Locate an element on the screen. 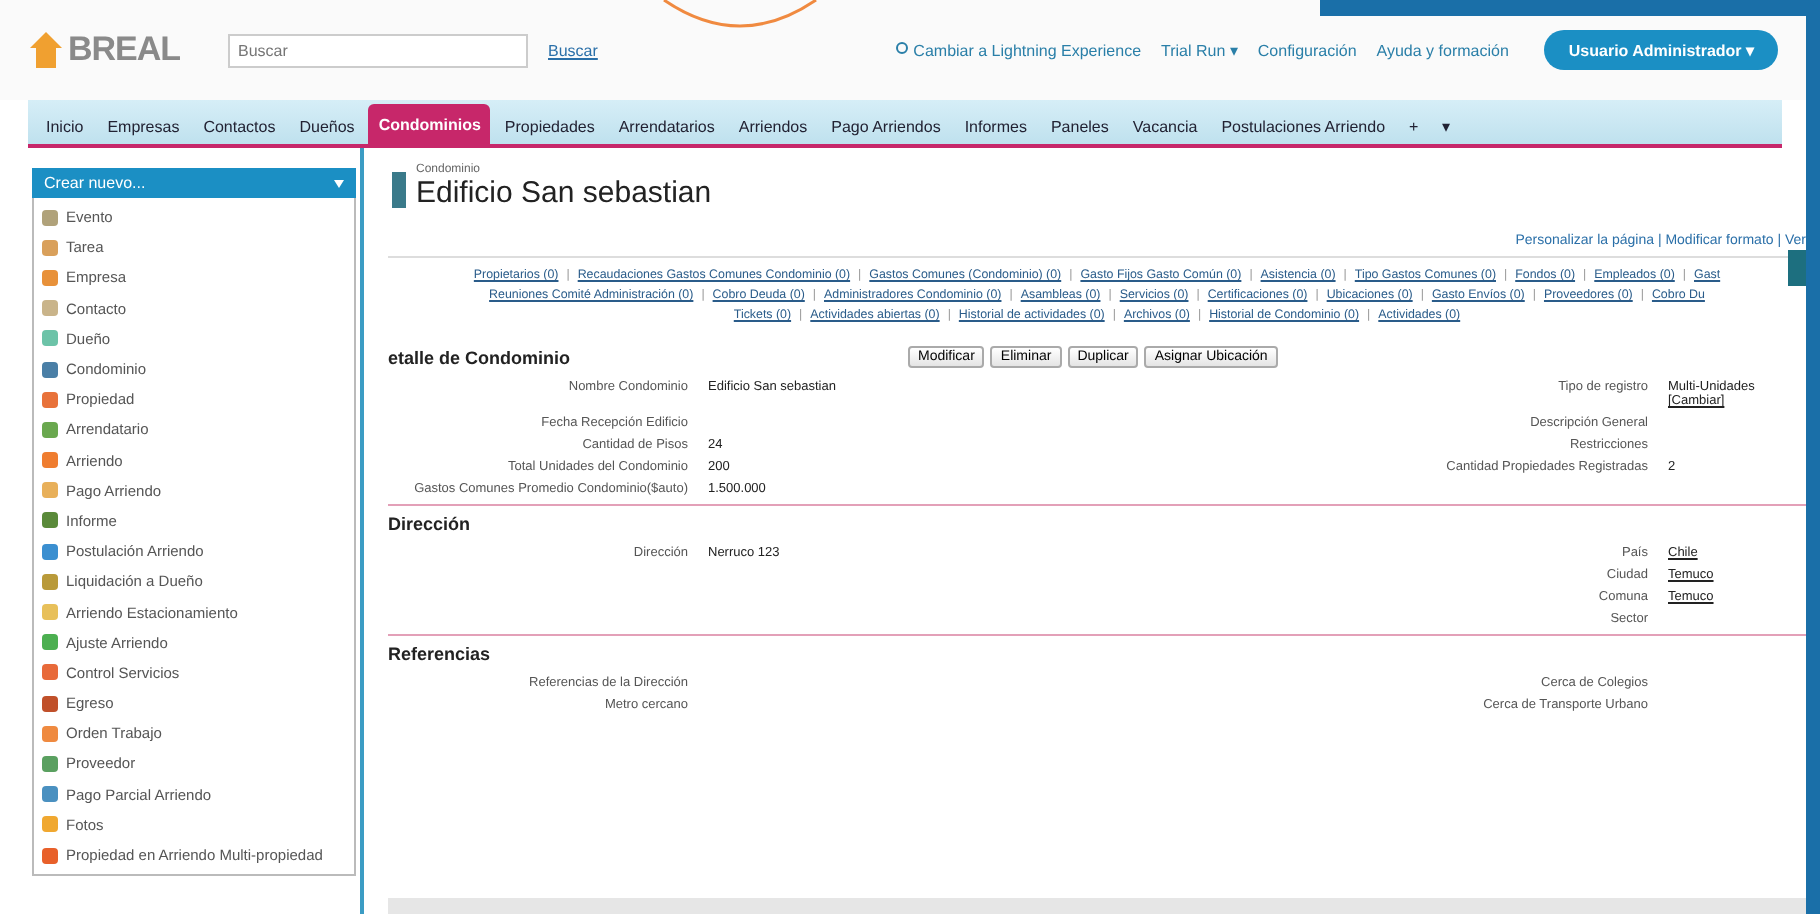 Image resolution: width=1820 pixels, height=914 pixels. user-menu-button: Usuario Administrador ▾ is located at coordinates (1661, 50).